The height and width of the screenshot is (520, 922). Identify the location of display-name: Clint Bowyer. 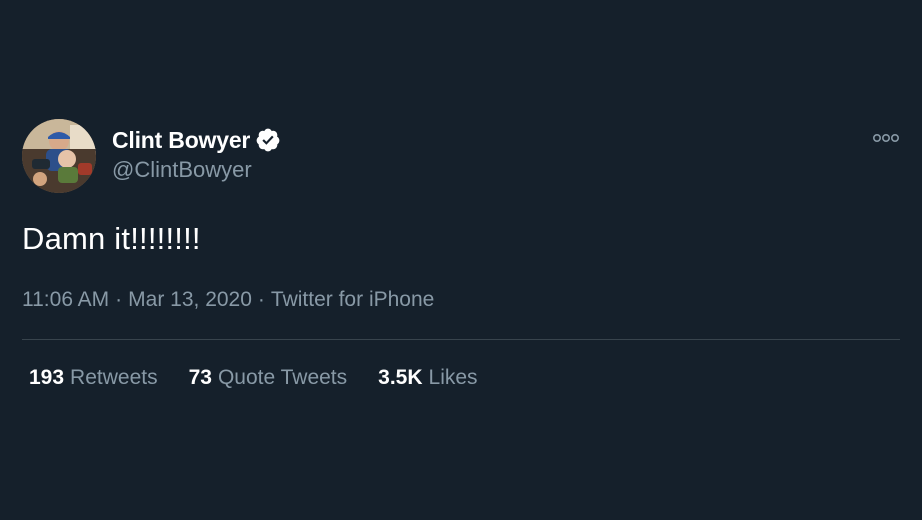
(181, 140).